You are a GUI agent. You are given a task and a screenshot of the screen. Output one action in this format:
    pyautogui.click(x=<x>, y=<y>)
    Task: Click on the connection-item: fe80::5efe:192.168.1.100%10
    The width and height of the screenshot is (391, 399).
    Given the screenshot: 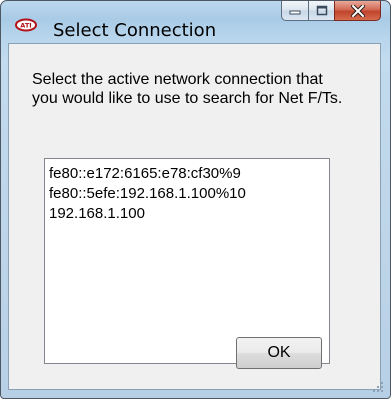 What is the action you would take?
    pyautogui.click(x=189, y=194)
    